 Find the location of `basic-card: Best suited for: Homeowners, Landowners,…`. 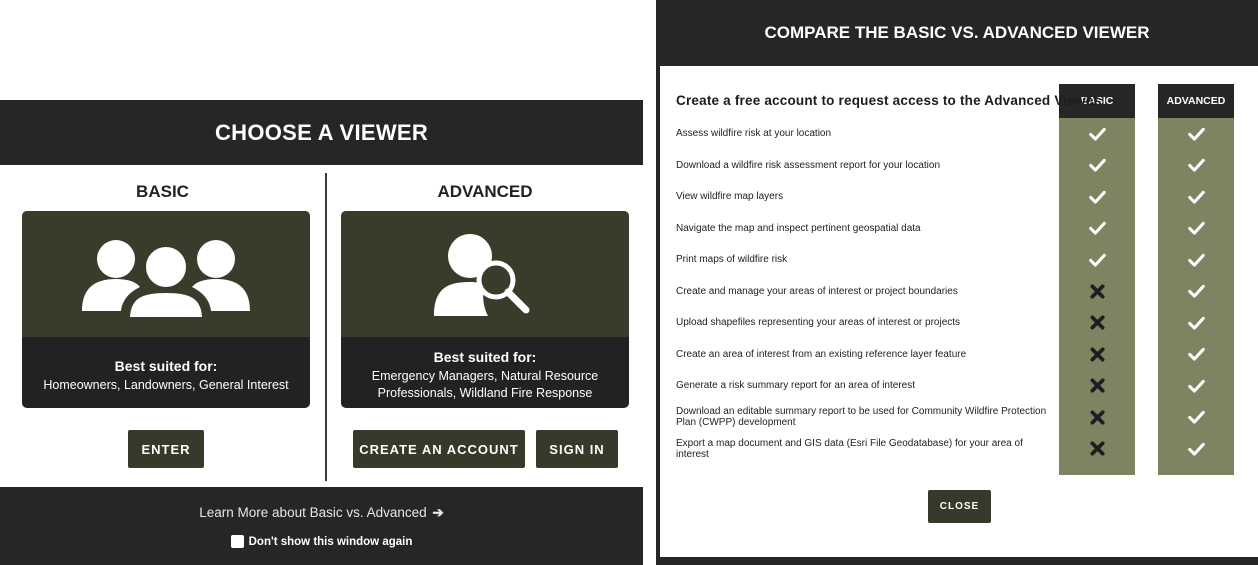

basic-card: Best suited for: Homeowners, Landowners,… is located at coordinates (166, 309).